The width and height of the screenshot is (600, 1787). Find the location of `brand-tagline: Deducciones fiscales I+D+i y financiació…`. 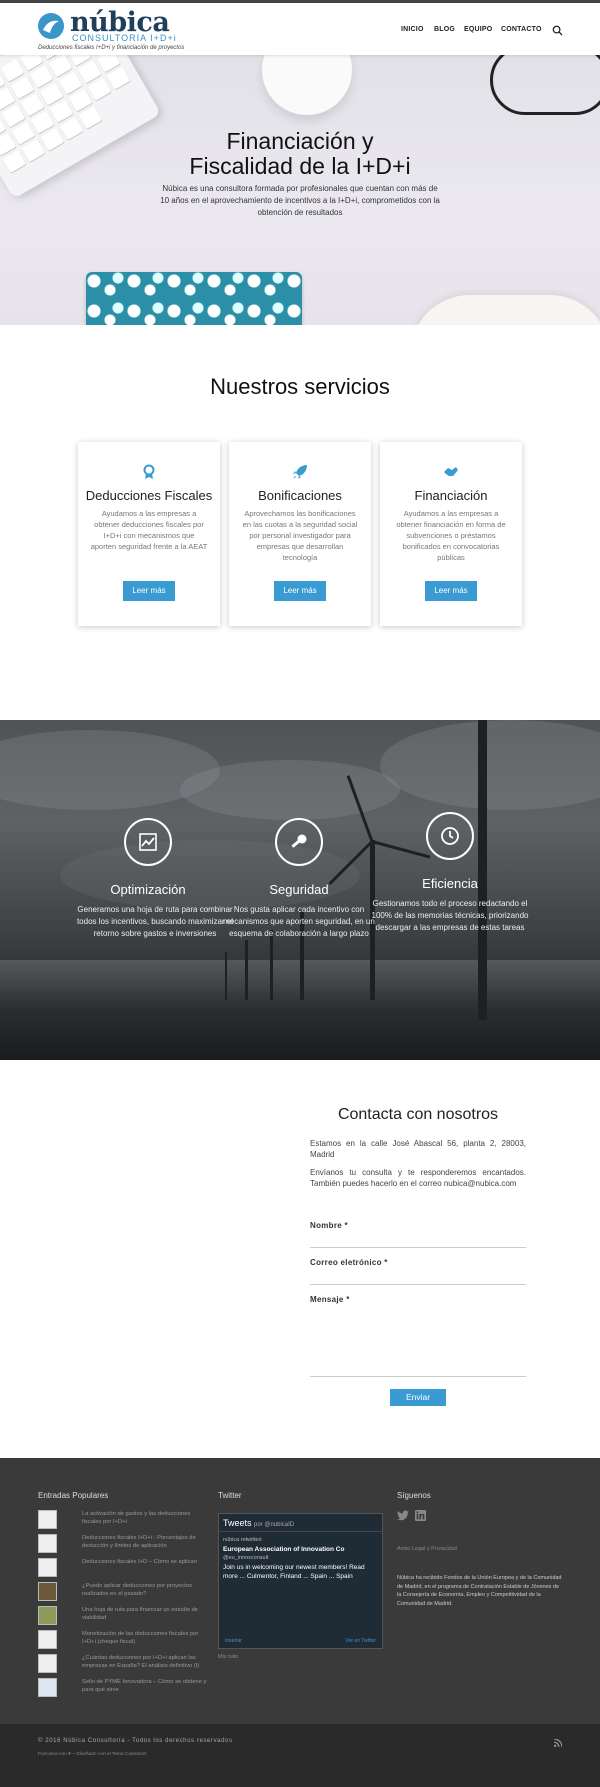

brand-tagline: Deducciones fiscales I+D+i y financiació… is located at coordinates (111, 48).